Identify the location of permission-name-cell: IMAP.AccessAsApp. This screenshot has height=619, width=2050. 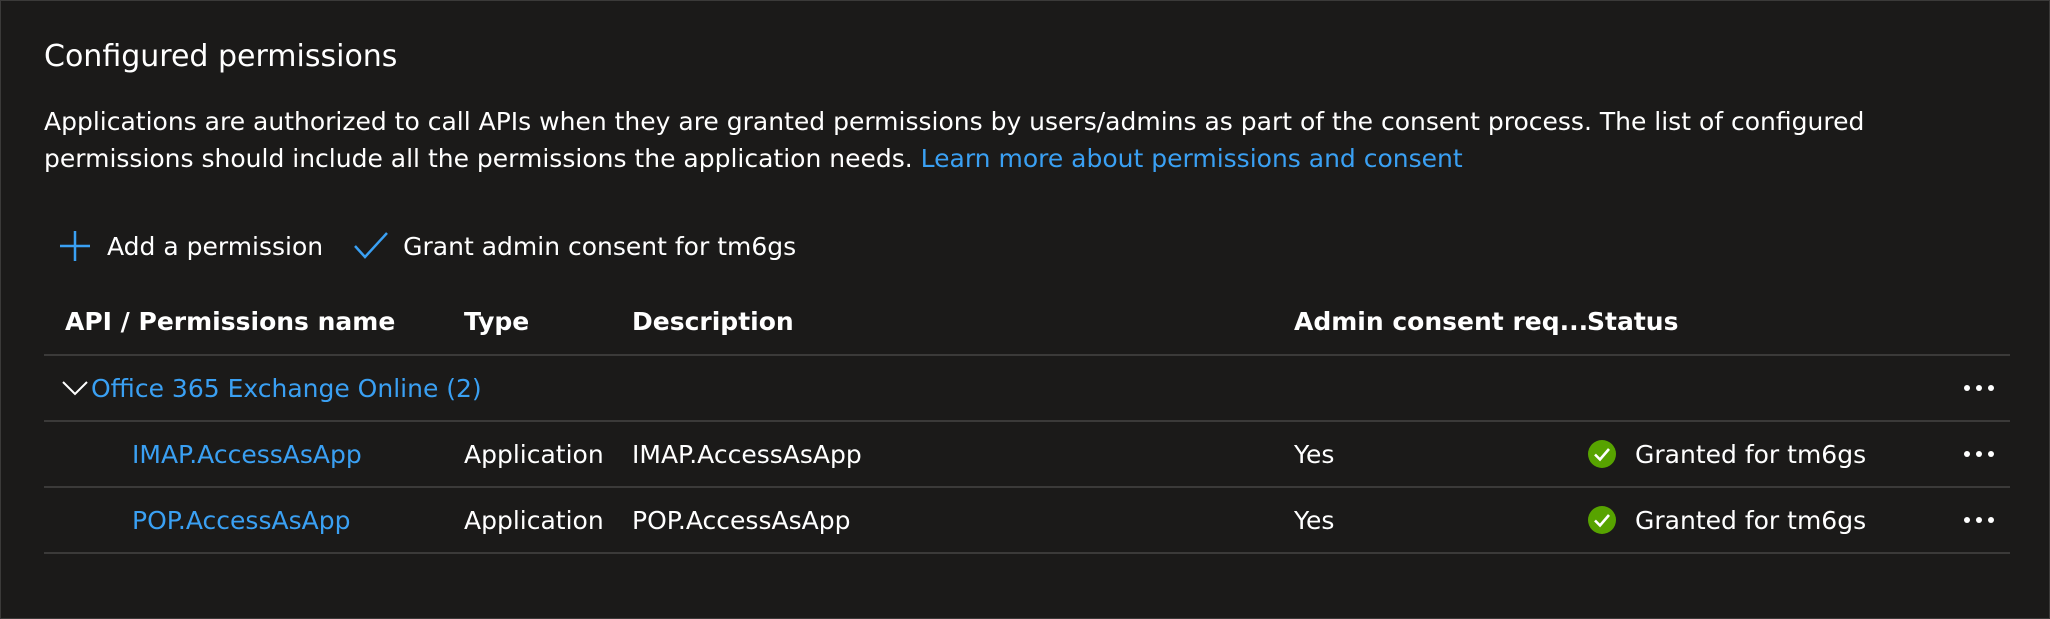
(247, 454).